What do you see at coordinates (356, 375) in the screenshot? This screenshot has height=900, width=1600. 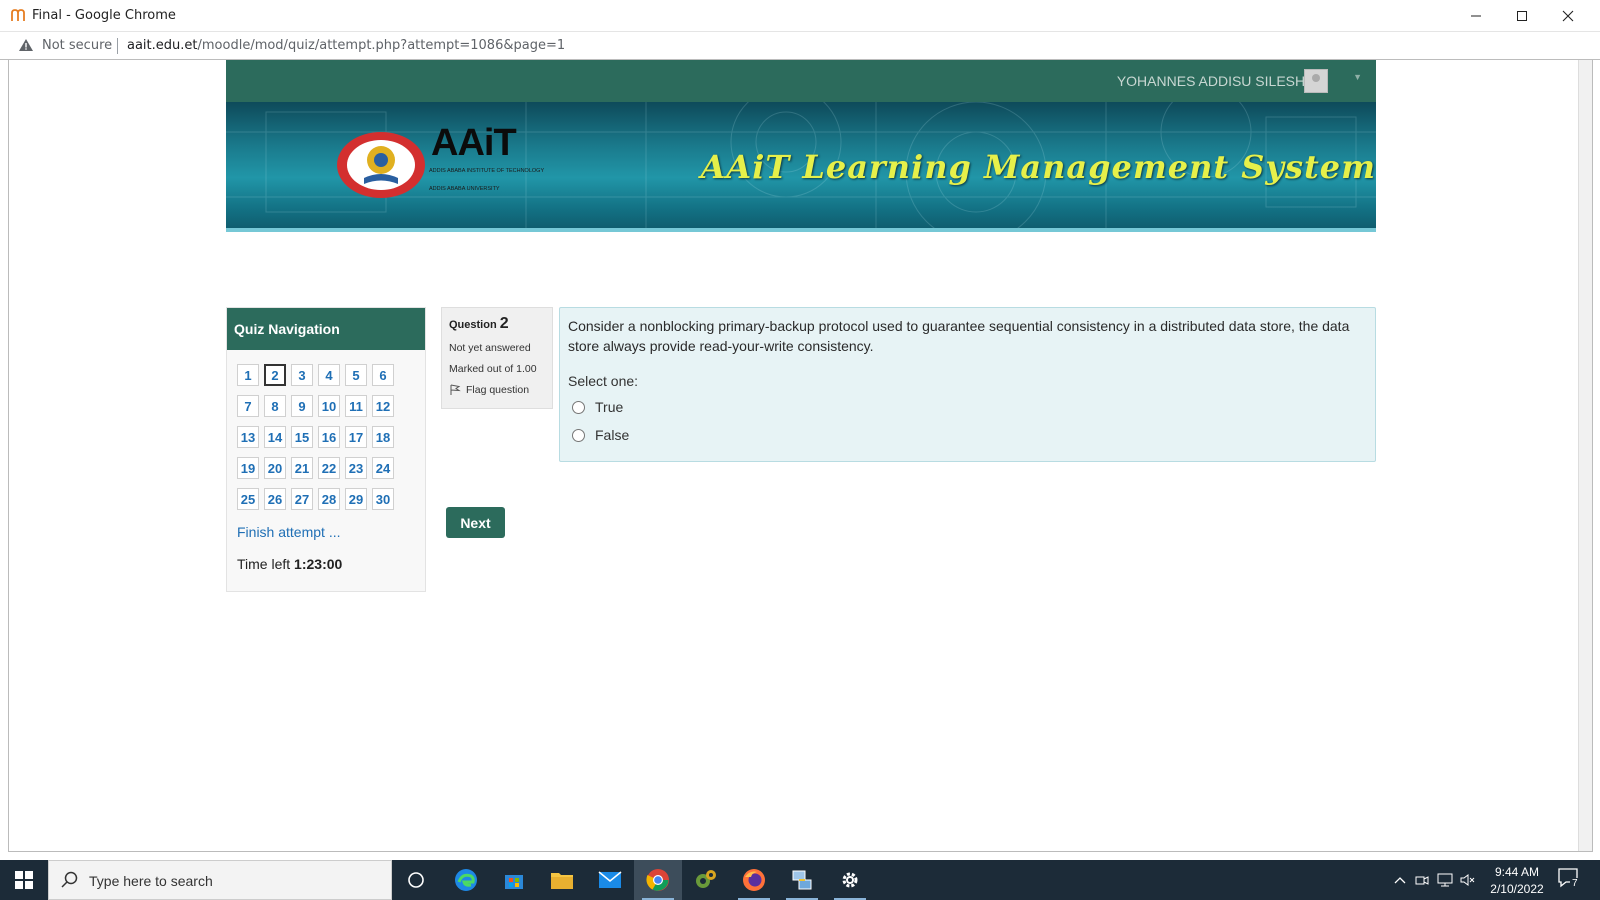 I see `quiz-nav-button: 5` at bounding box center [356, 375].